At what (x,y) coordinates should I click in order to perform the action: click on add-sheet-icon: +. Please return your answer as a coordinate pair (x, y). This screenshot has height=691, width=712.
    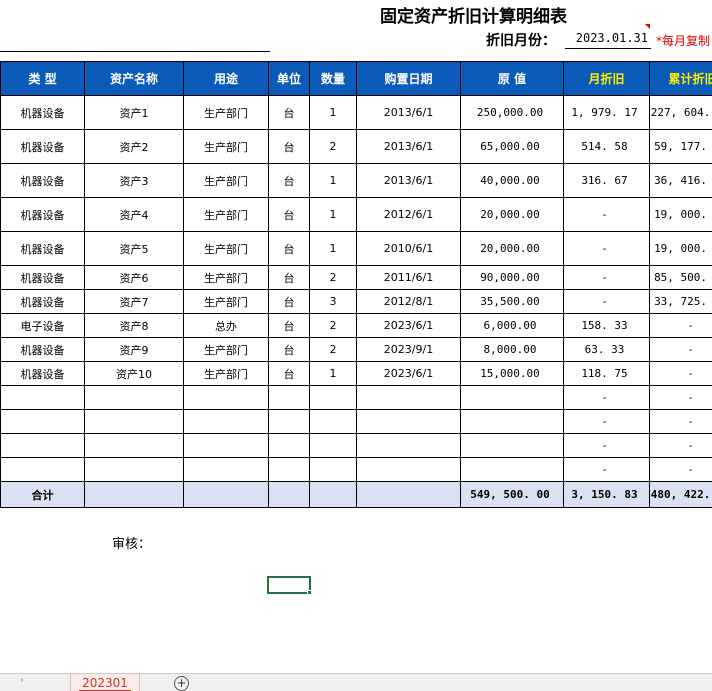
    Looking at the image, I should click on (181, 683).